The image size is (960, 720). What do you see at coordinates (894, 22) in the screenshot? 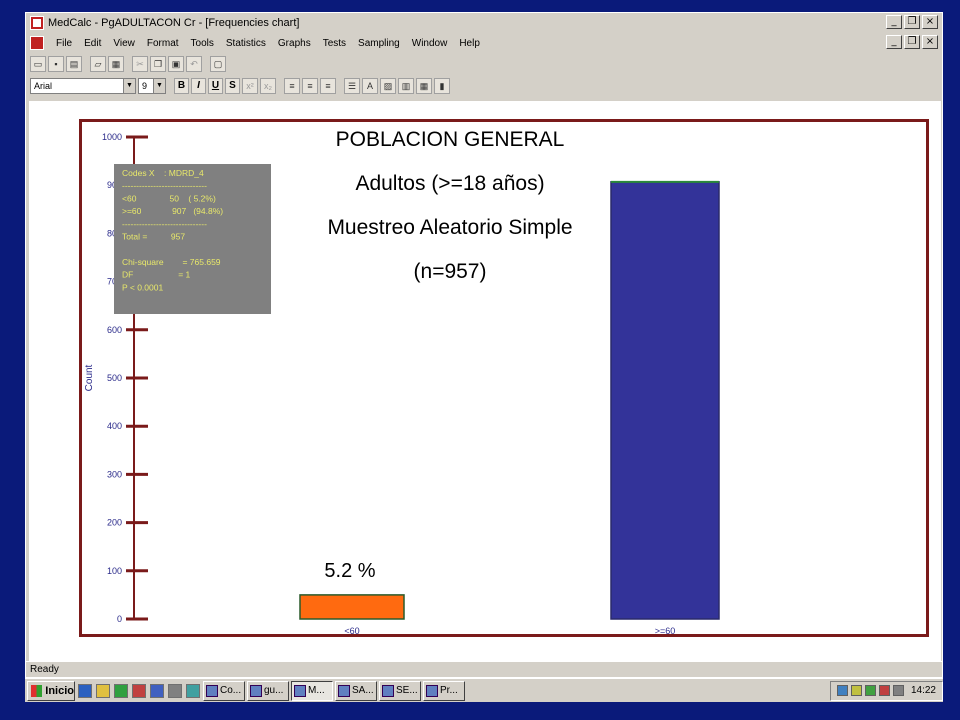
I see `minimize-button: _` at bounding box center [894, 22].